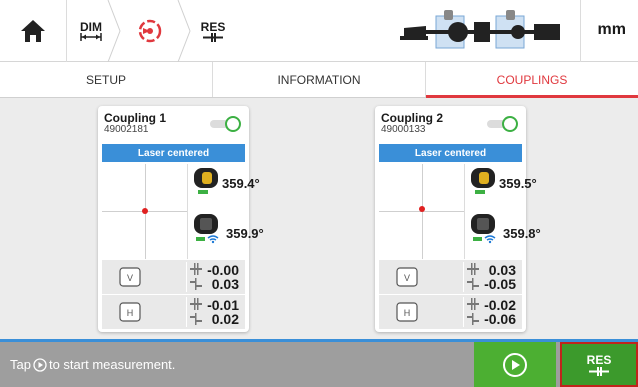  I want to click on laser-target-icon, so click(150, 31).